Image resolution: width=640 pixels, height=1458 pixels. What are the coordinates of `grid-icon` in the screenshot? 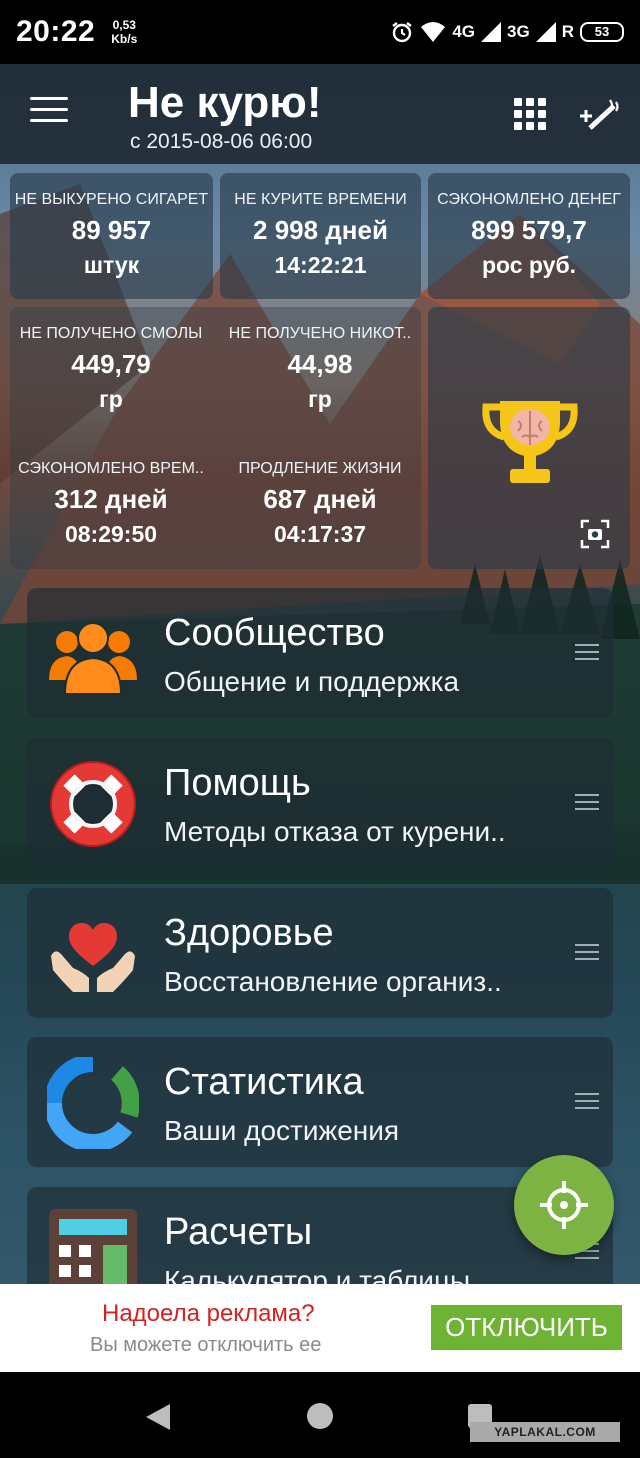 It's located at (530, 114).